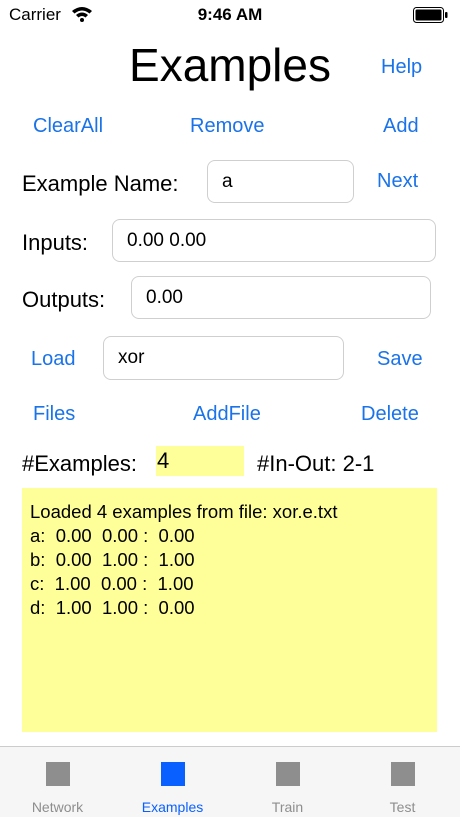 Image resolution: width=460 pixels, height=818 pixels. Describe the element at coordinates (164, 297) in the screenshot. I see `outputs-value: 0.00` at that location.